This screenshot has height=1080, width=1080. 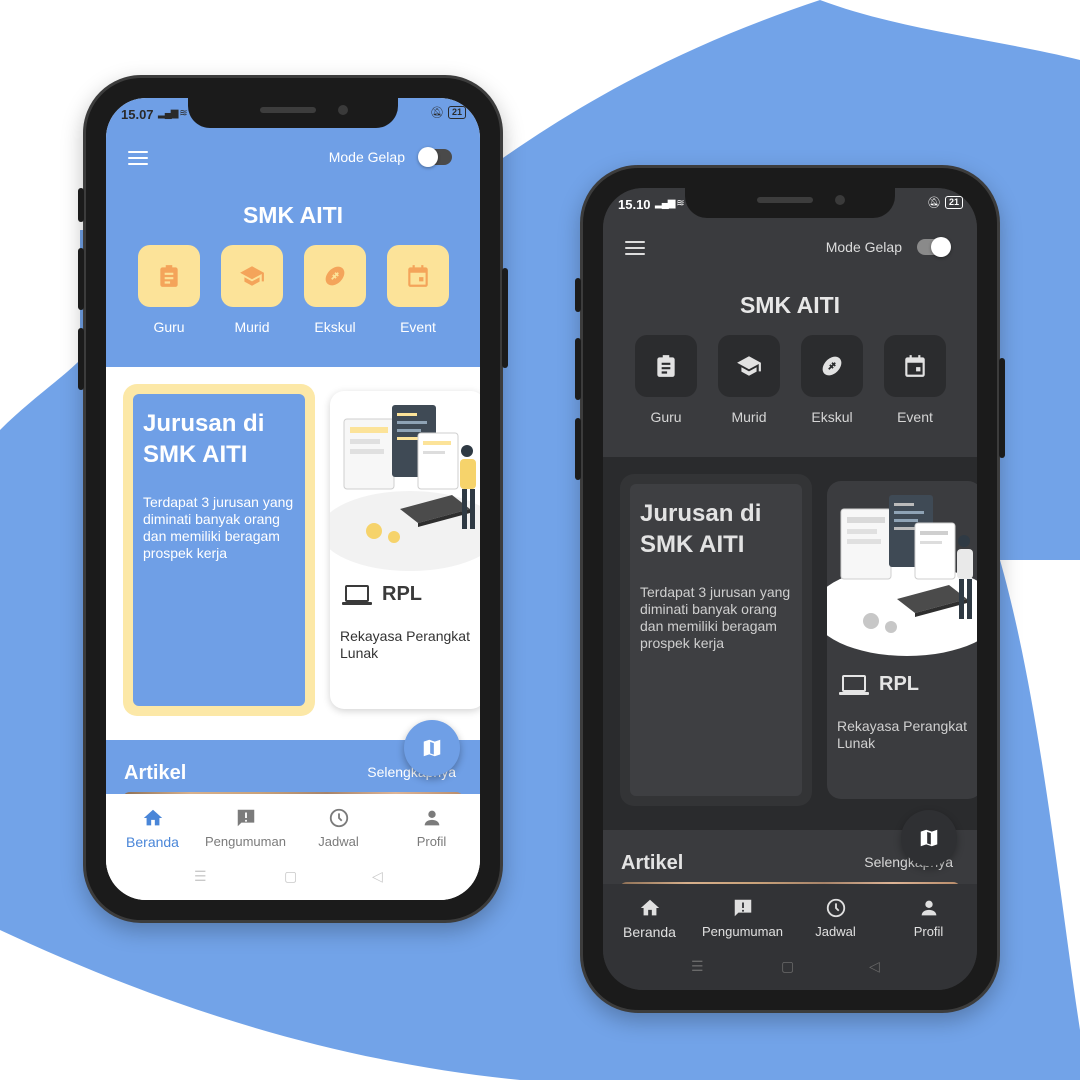 What do you see at coordinates (742, 908) in the screenshot?
I see `announcement-icon` at bounding box center [742, 908].